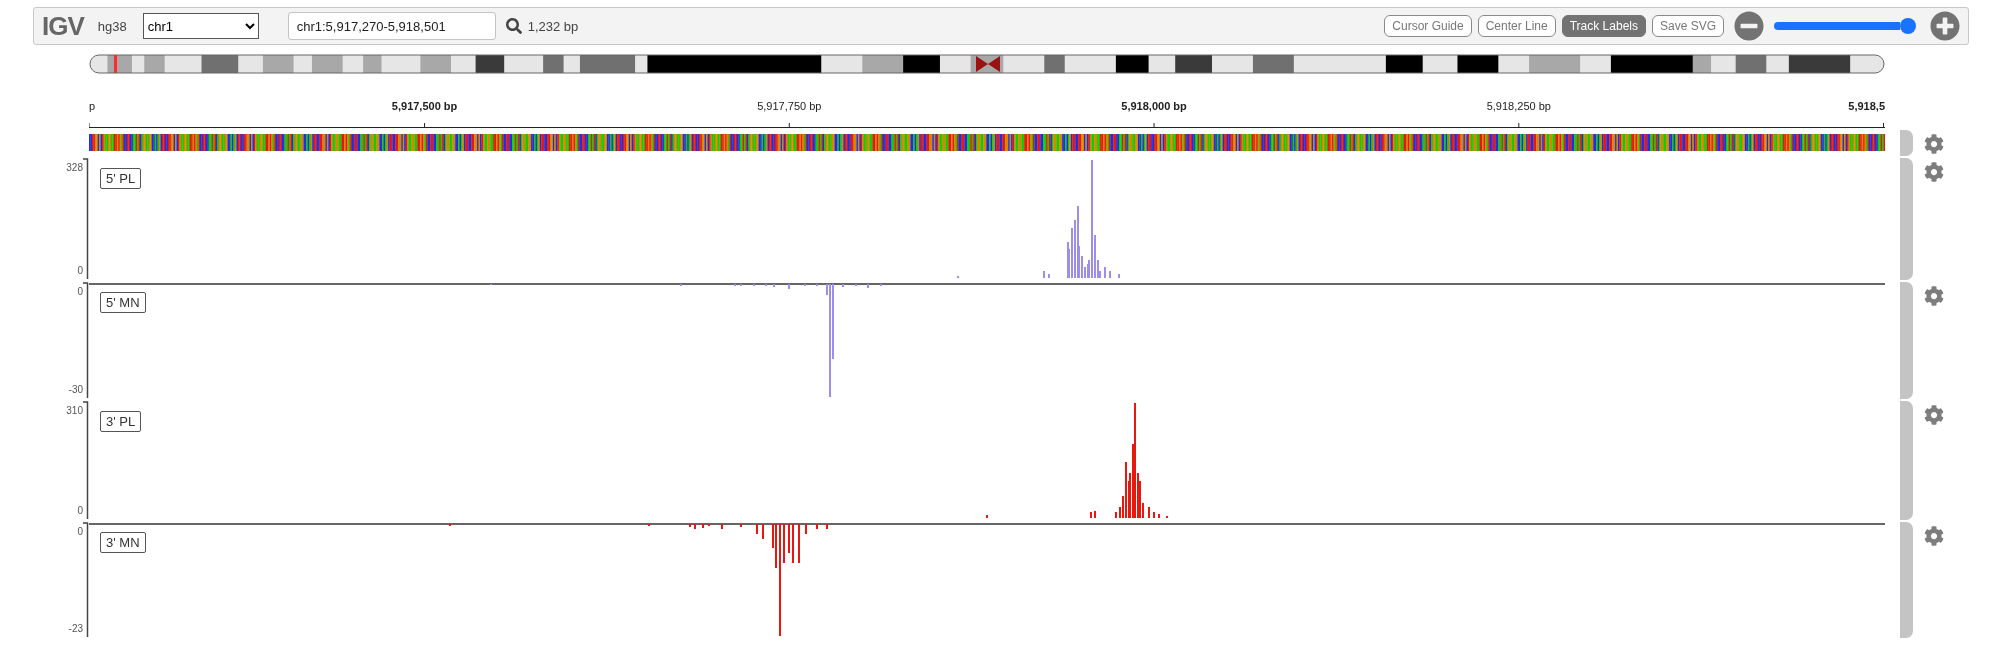 The height and width of the screenshot is (649, 1999). I want to click on search-icon, so click(513, 26).